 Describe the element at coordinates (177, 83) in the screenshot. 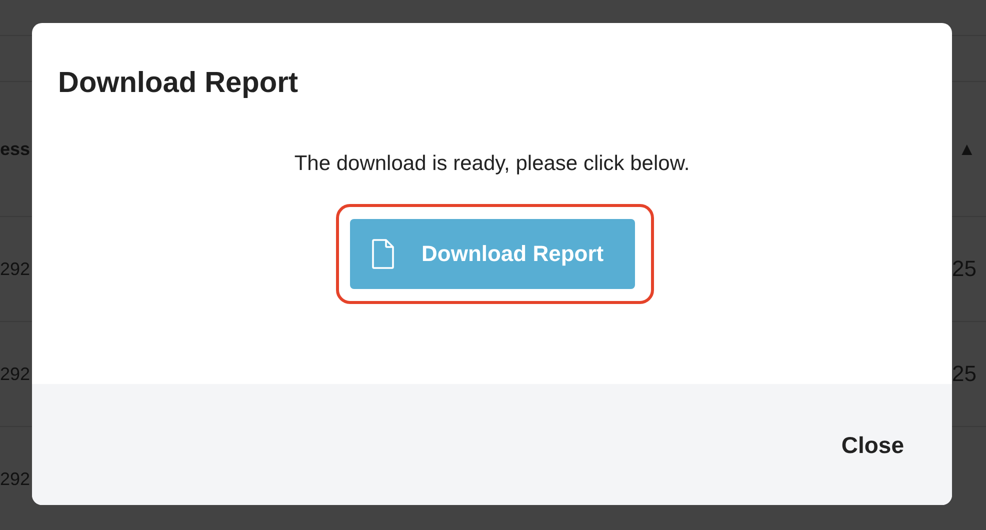

I see `dialog-title: Download Report` at that location.